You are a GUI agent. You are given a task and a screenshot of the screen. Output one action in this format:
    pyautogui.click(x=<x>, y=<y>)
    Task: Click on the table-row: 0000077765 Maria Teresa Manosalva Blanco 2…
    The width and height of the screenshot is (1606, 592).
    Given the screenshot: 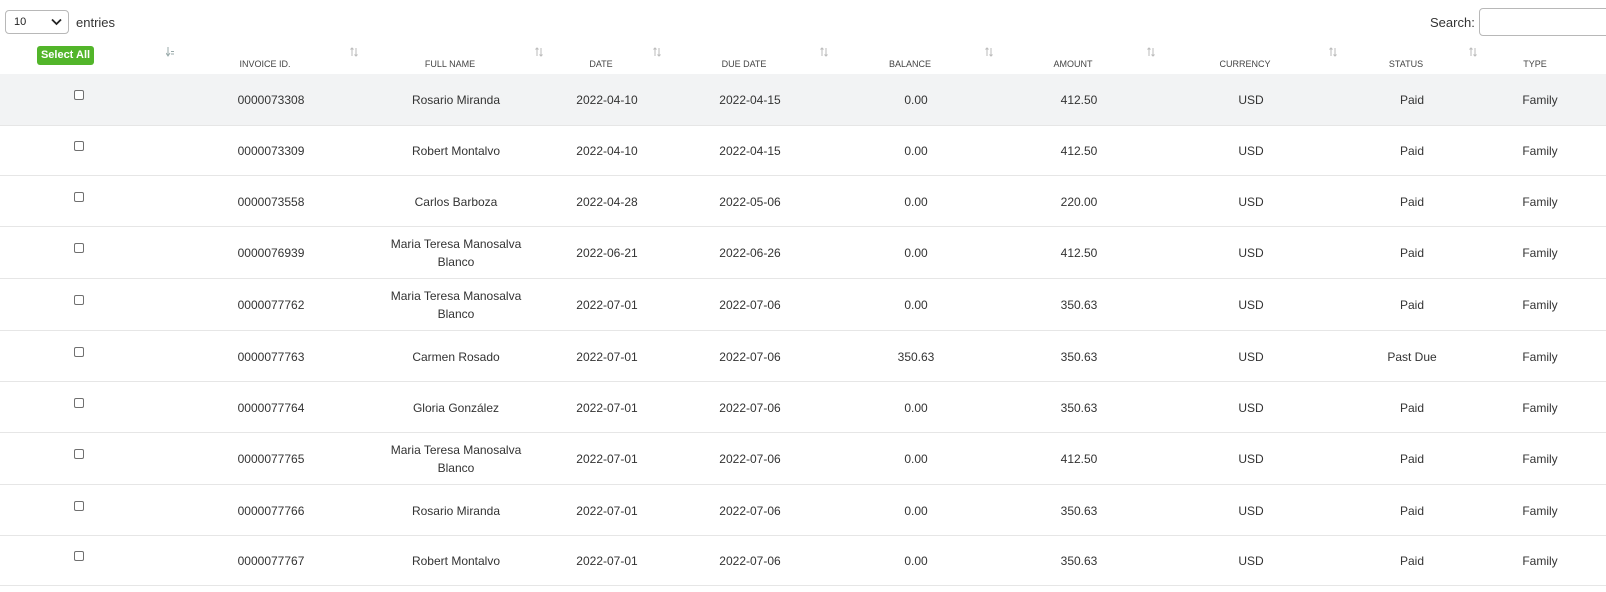 What is the action you would take?
    pyautogui.click(x=803, y=459)
    